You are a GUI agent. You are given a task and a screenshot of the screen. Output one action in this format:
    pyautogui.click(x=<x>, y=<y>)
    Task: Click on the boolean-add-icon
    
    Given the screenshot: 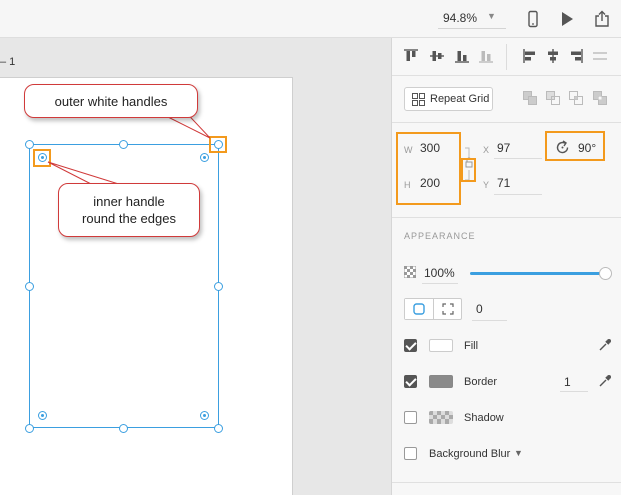 What is the action you would take?
    pyautogui.click(x=530, y=98)
    